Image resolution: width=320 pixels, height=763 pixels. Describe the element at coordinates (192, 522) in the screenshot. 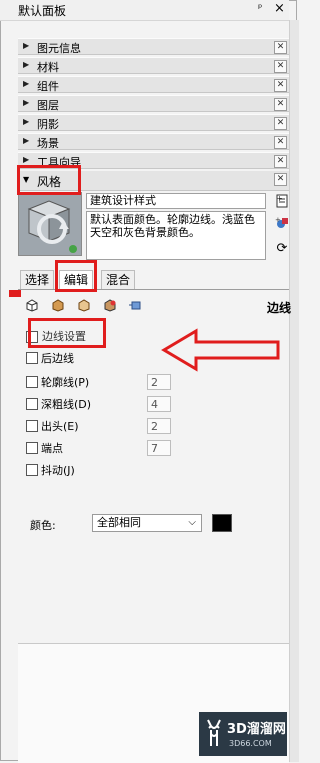

I see `chevron-down-icon: ⌵` at that location.